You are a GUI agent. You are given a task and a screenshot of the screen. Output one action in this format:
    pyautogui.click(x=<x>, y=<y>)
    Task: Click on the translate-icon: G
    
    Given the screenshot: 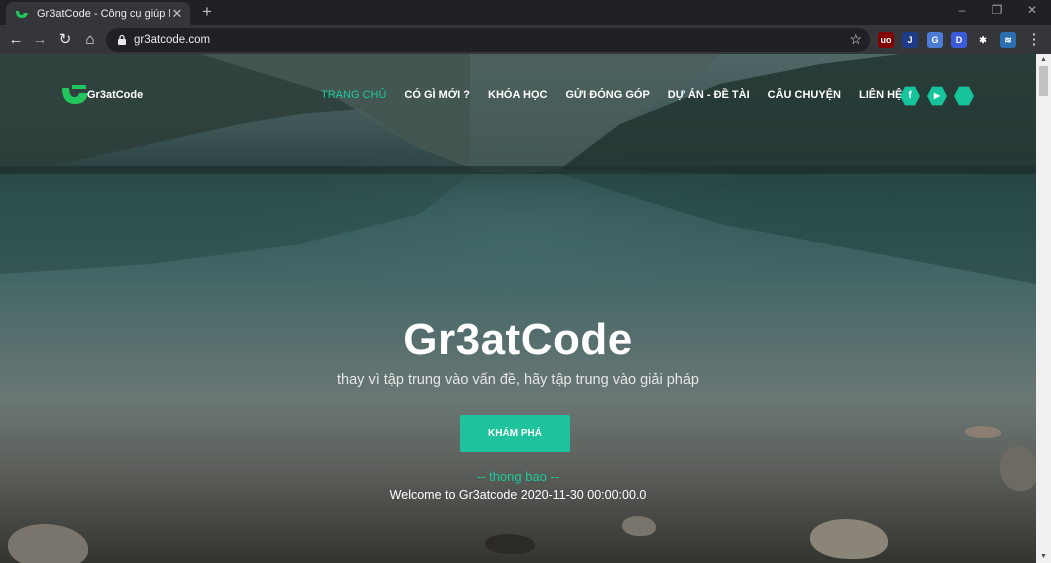 What is the action you would take?
    pyautogui.click(x=935, y=40)
    